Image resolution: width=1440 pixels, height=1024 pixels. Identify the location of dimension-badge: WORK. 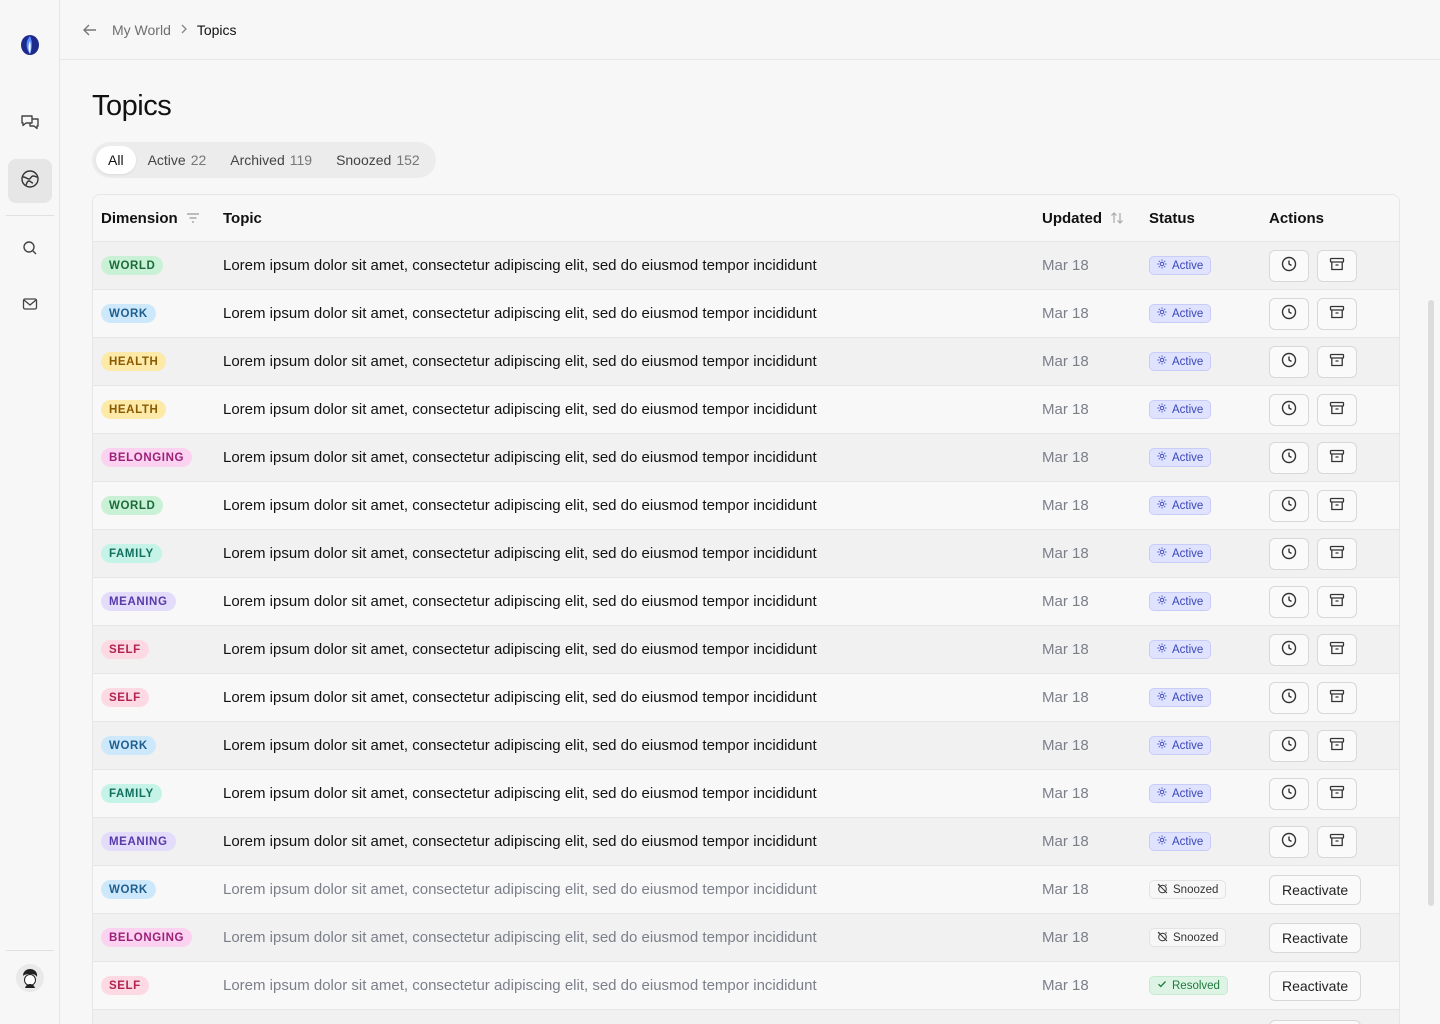
(128, 313).